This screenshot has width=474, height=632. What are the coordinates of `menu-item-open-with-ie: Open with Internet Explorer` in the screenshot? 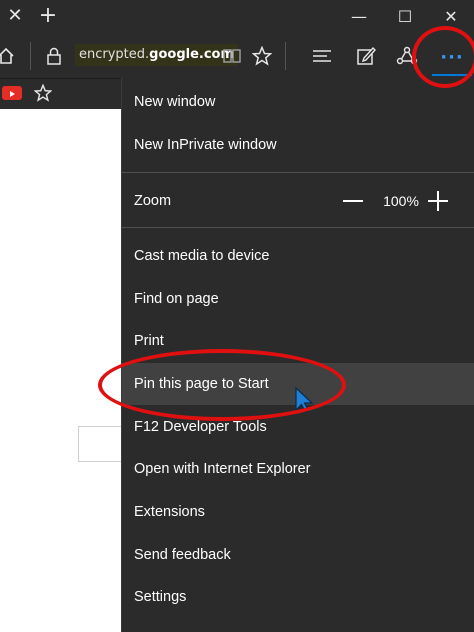 It's located at (298, 469).